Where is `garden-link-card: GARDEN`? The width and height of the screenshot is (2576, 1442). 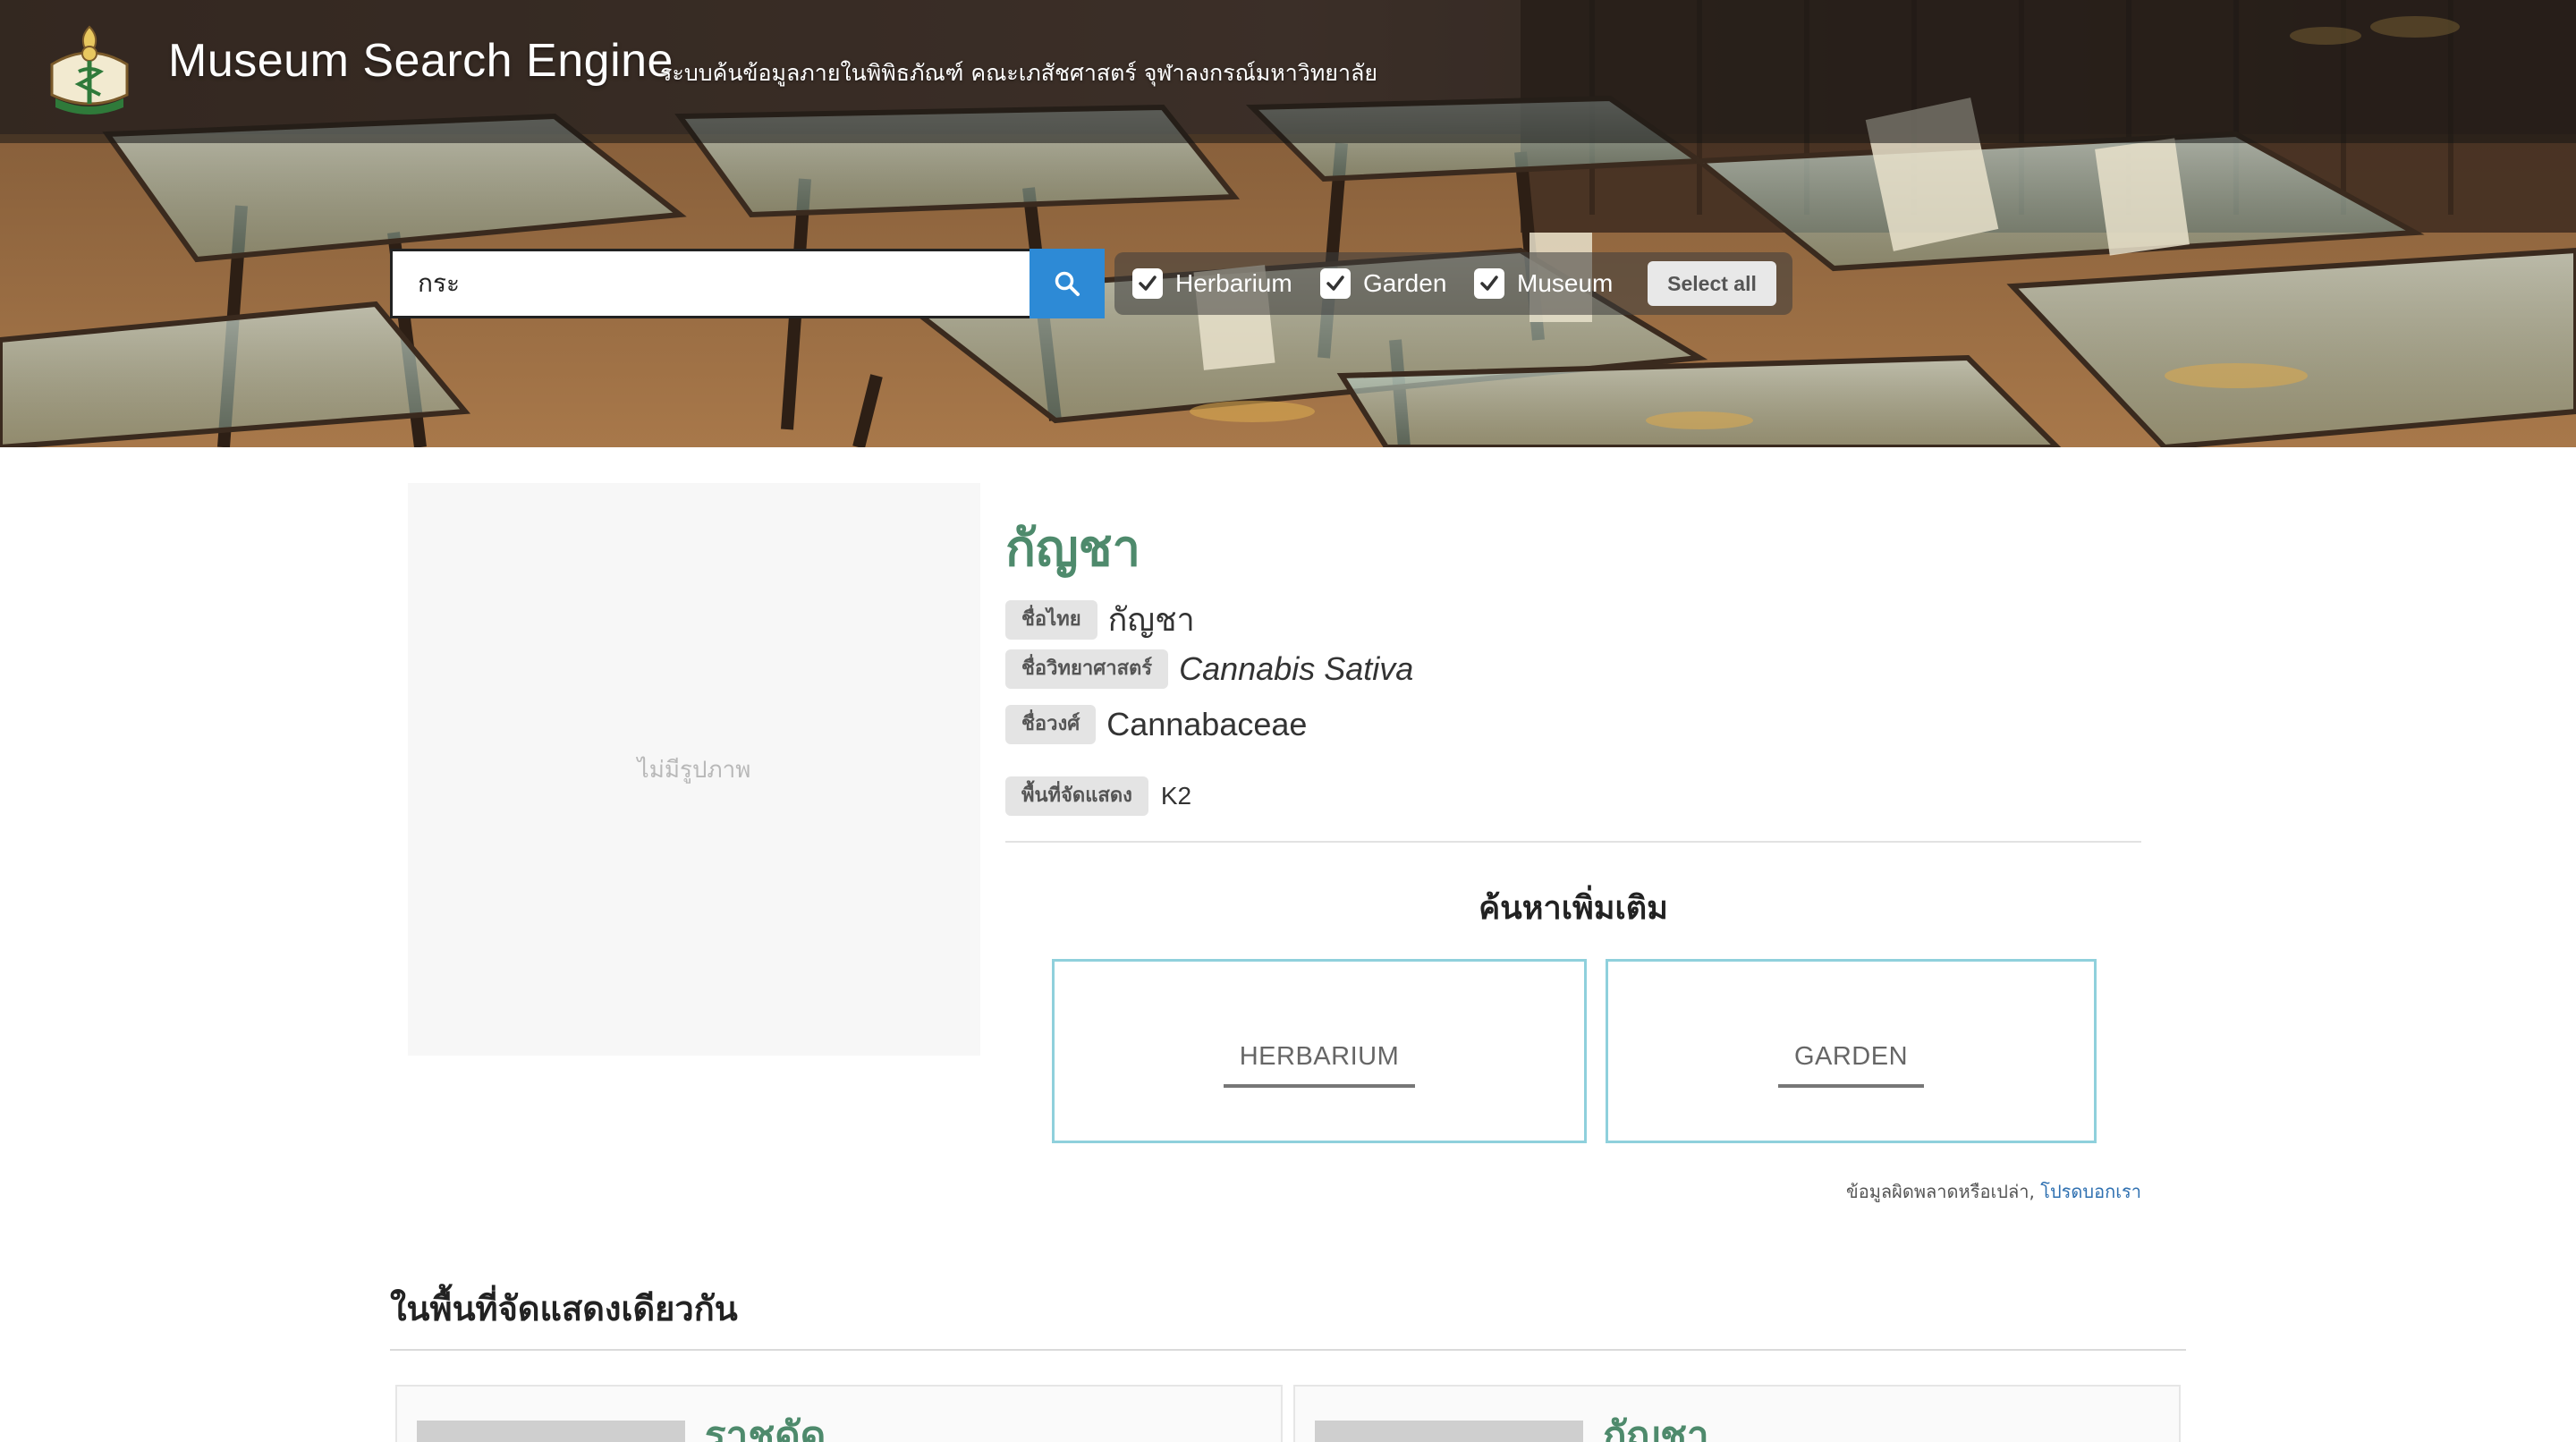
garden-link-card: GARDEN is located at coordinates (1851, 1051).